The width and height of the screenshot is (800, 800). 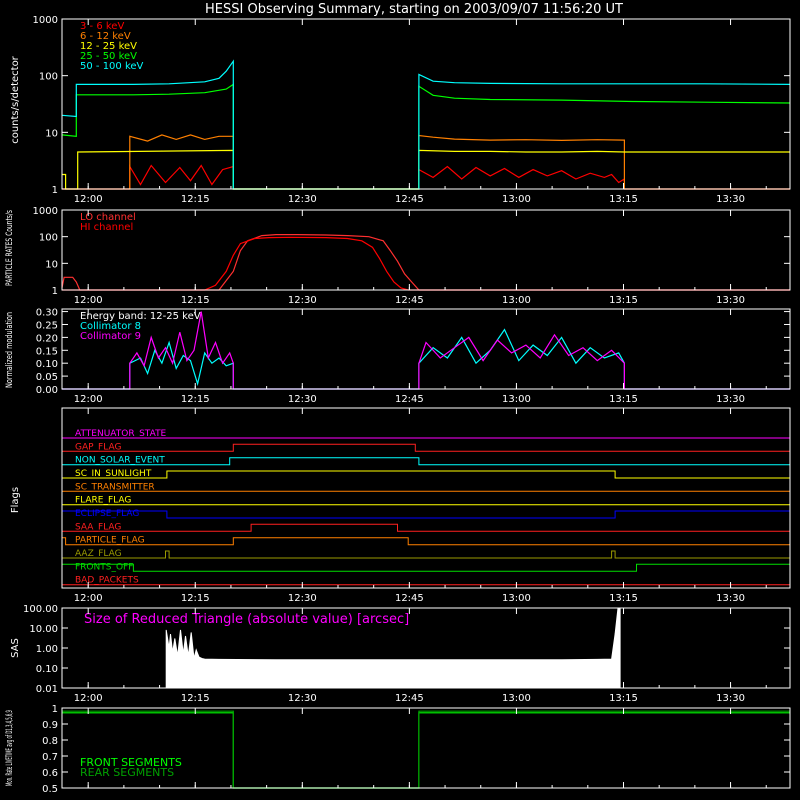 What do you see at coordinates (426, 567) in the screenshot?
I see `flag-line-fronts-off` at bounding box center [426, 567].